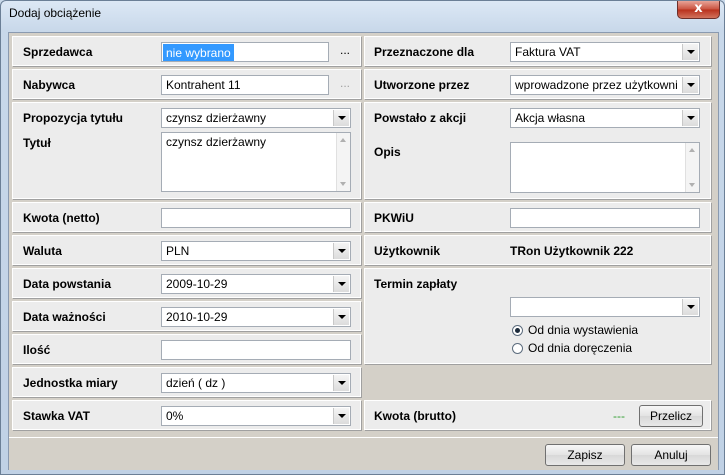  What do you see at coordinates (422, 85) in the screenshot?
I see `created-by-label: Utworzone przez` at bounding box center [422, 85].